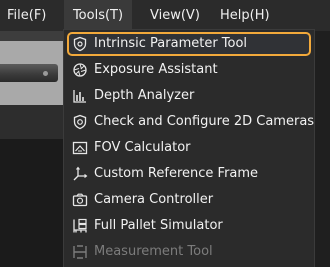  I want to click on background-toolbar, so click(33, 36).